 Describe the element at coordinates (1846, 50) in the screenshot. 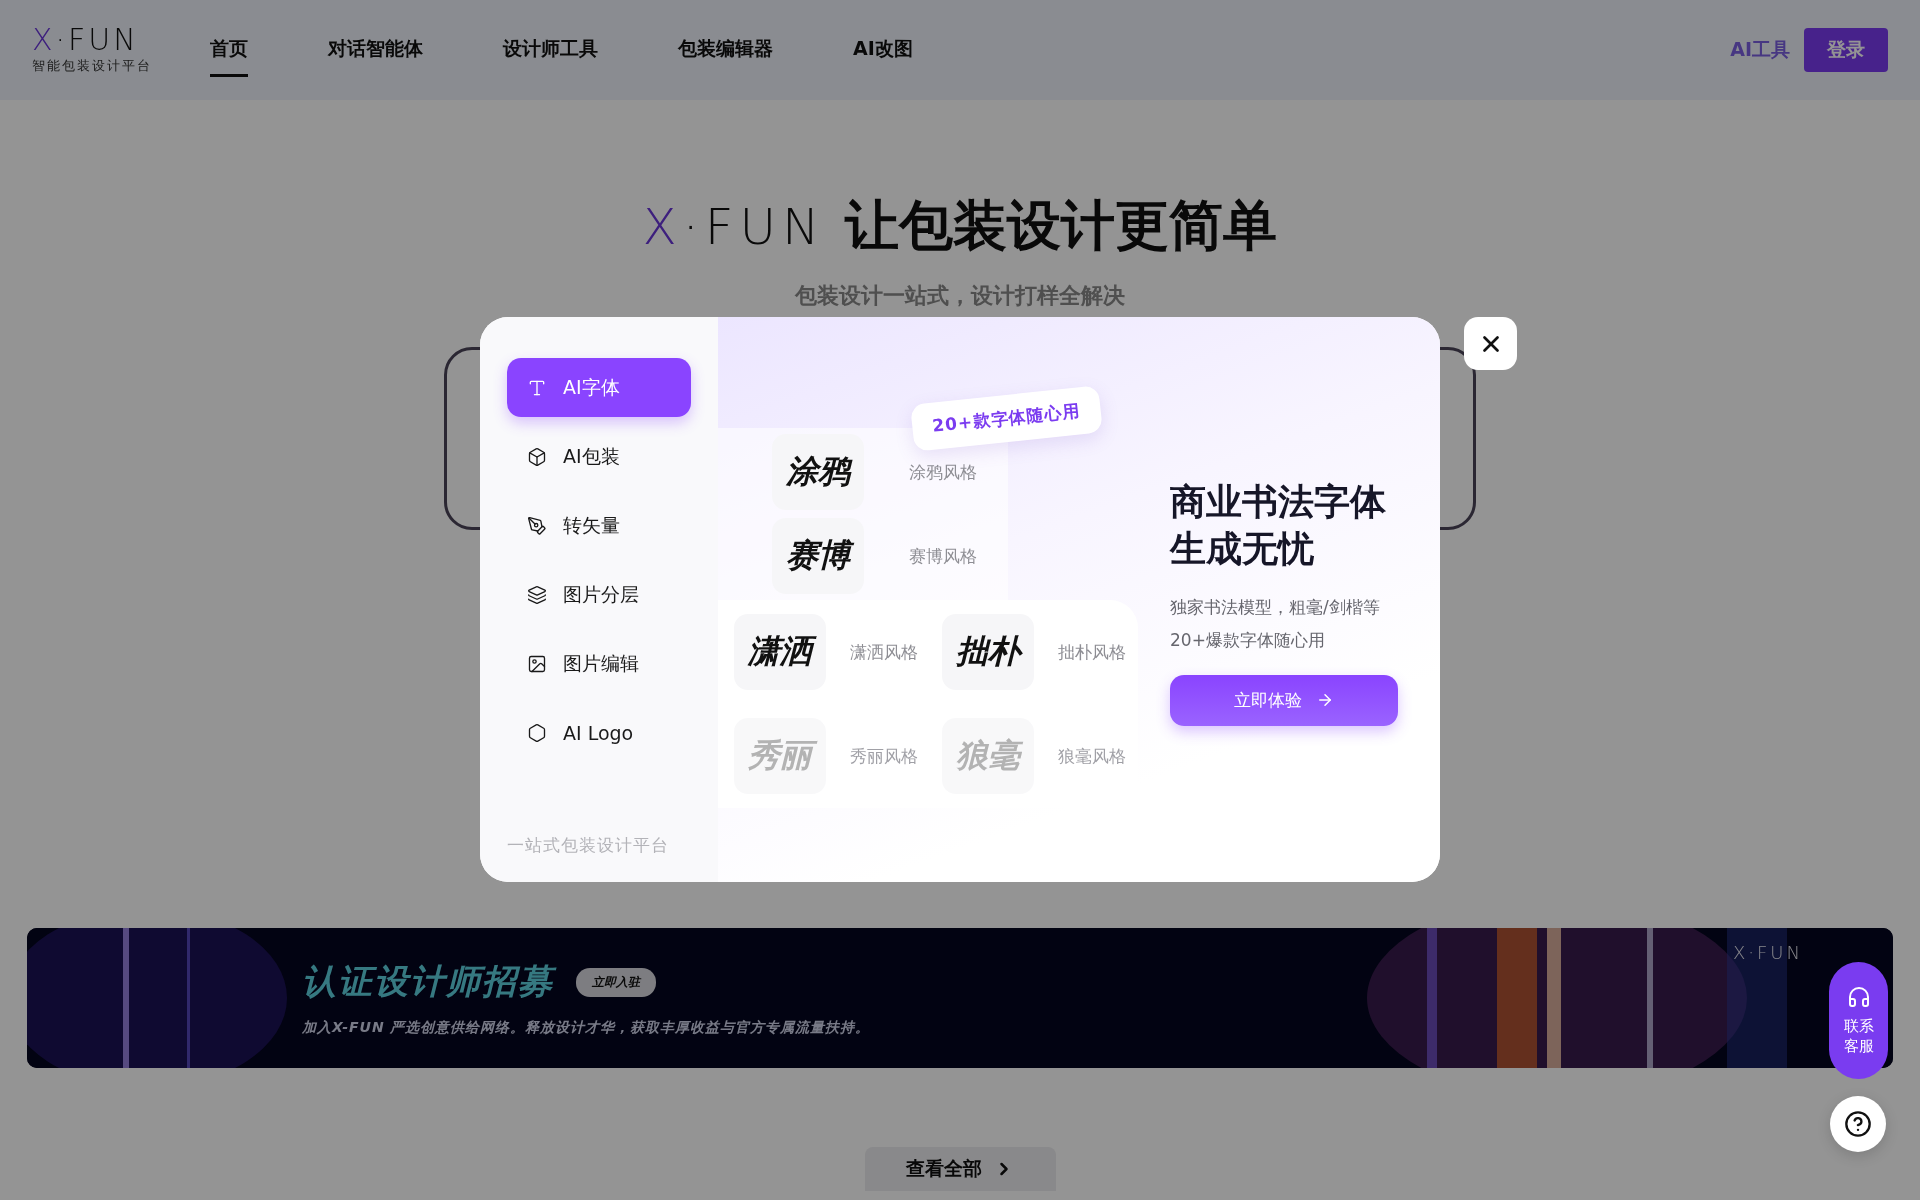

I see `login-button: 登录` at that location.